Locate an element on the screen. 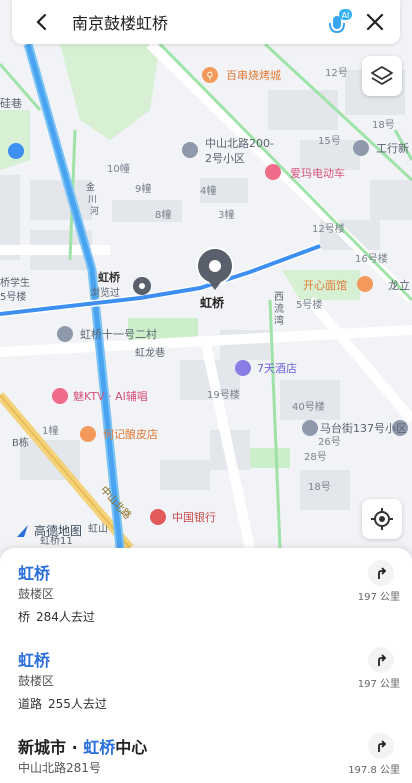 Image resolution: width=412 pixels, height=783 pixels. close-button is located at coordinates (375, 22).